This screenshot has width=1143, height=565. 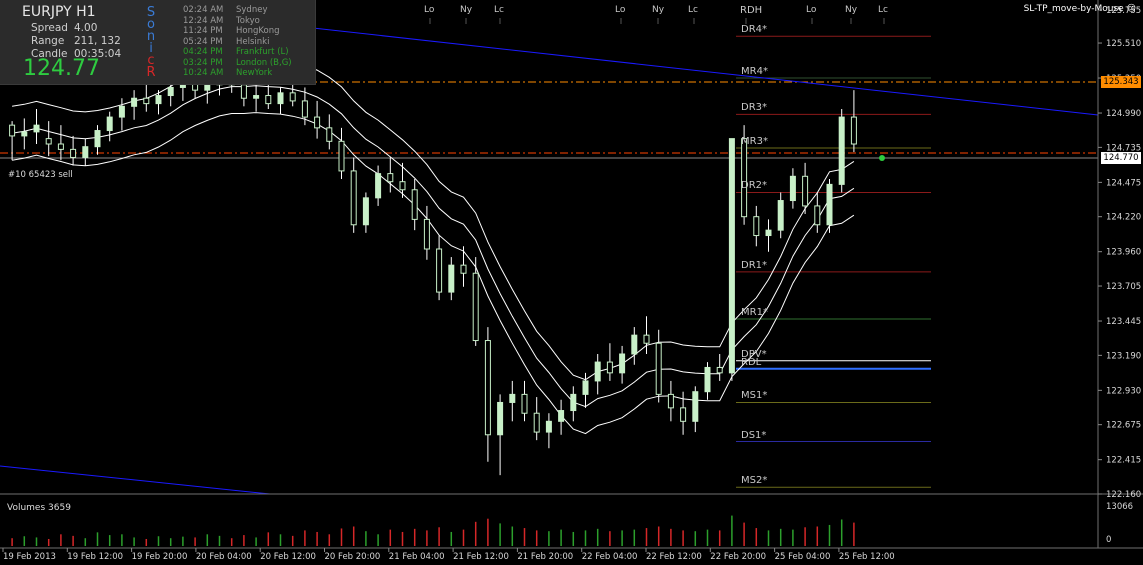 What do you see at coordinates (811, 10) in the screenshot?
I see `session-tag: Lo` at bounding box center [811, 10].